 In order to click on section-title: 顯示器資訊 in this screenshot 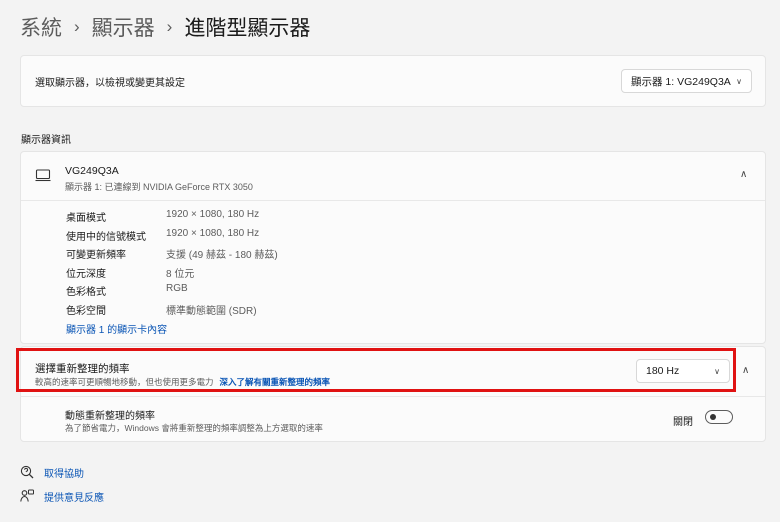, I will do `click(46, 140)`.